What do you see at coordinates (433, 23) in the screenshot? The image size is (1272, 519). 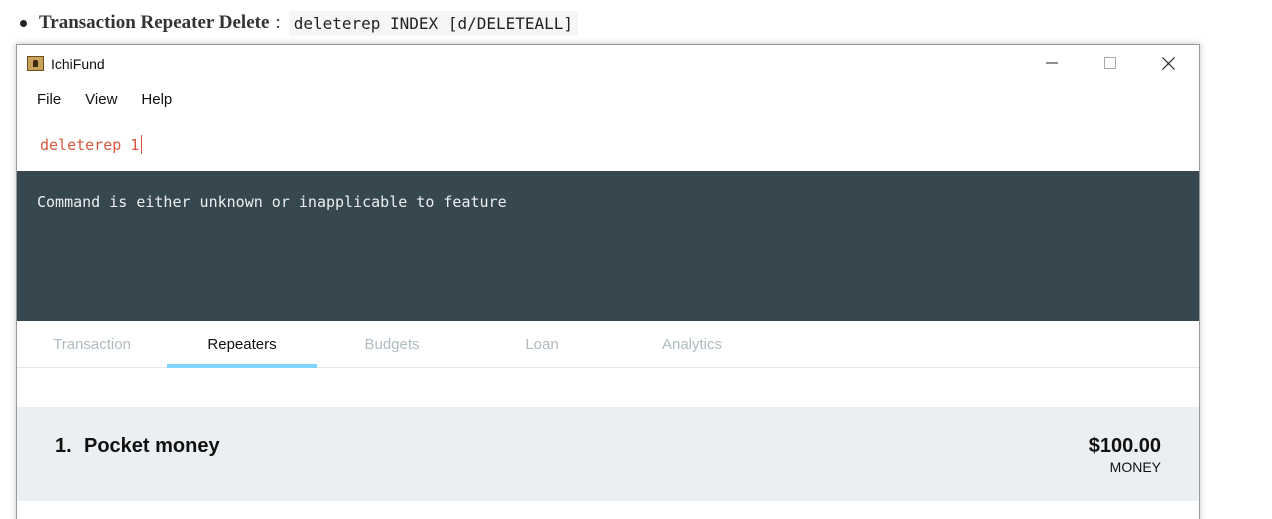 I see `doc-command-format: deleterep INDEX [d/DELETEALL]` at bounding box center [433, 23].